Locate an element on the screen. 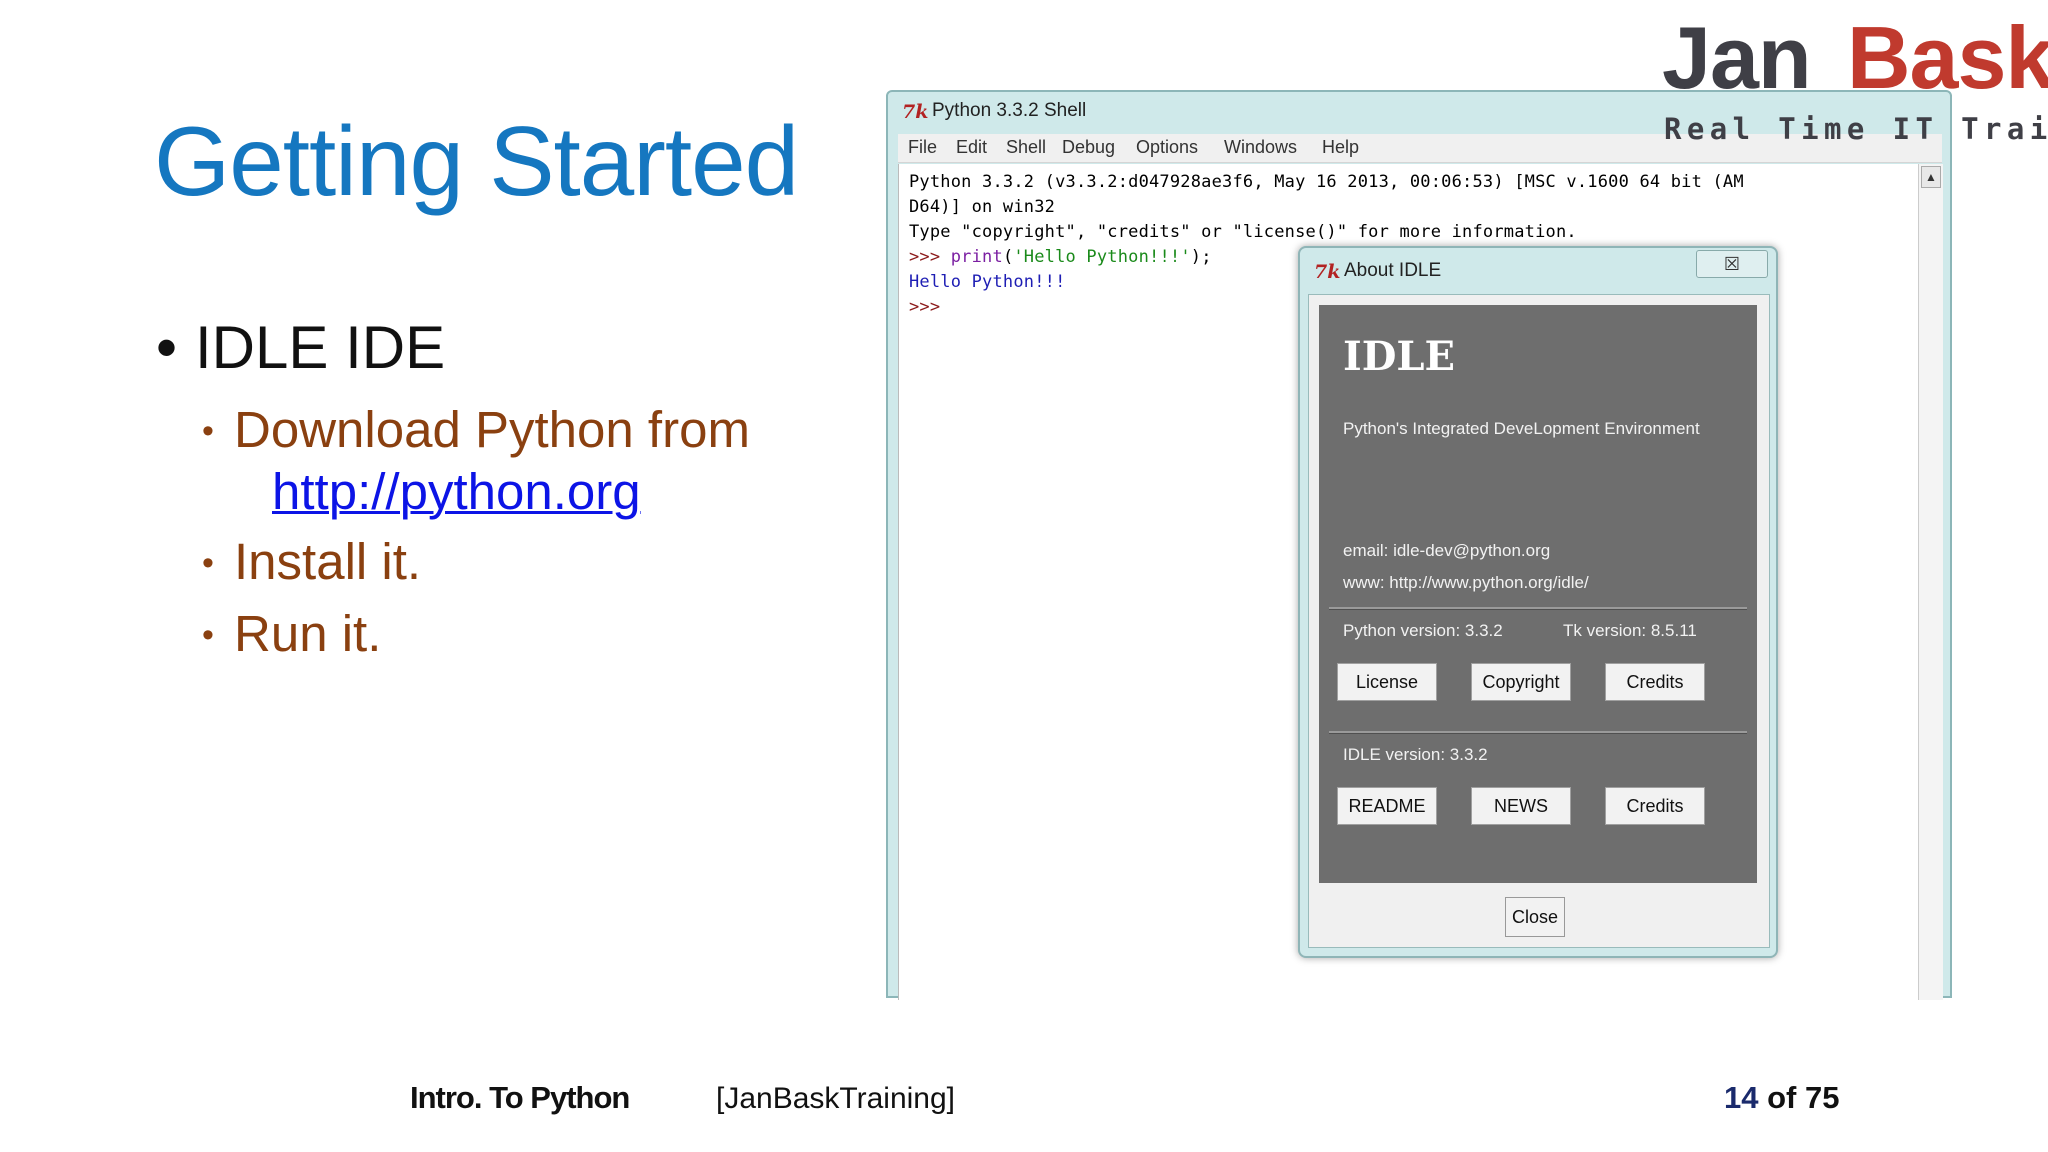 This screenshot has height=1152, width=2048. scroll-up-arrow-icon: ▲ is located at coordinates (1931, 177).